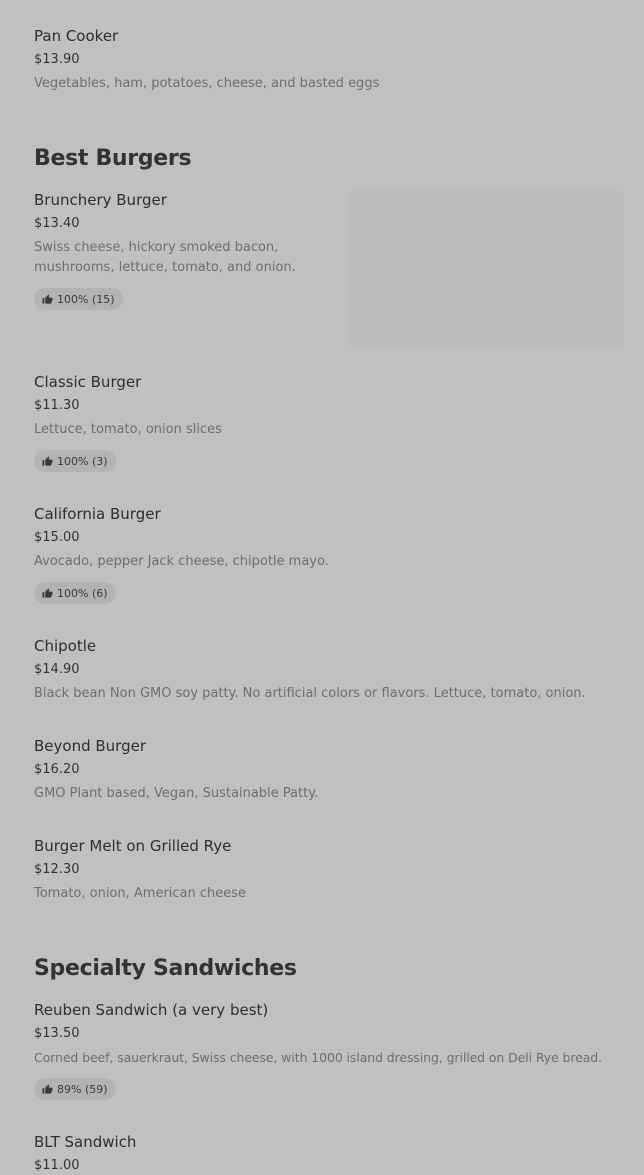  What do you see at coordinates (151, 1010) in the screenshot?
I see `item-name: Reuben Sandwich (a very best)` at bounding box center [151, 1010].